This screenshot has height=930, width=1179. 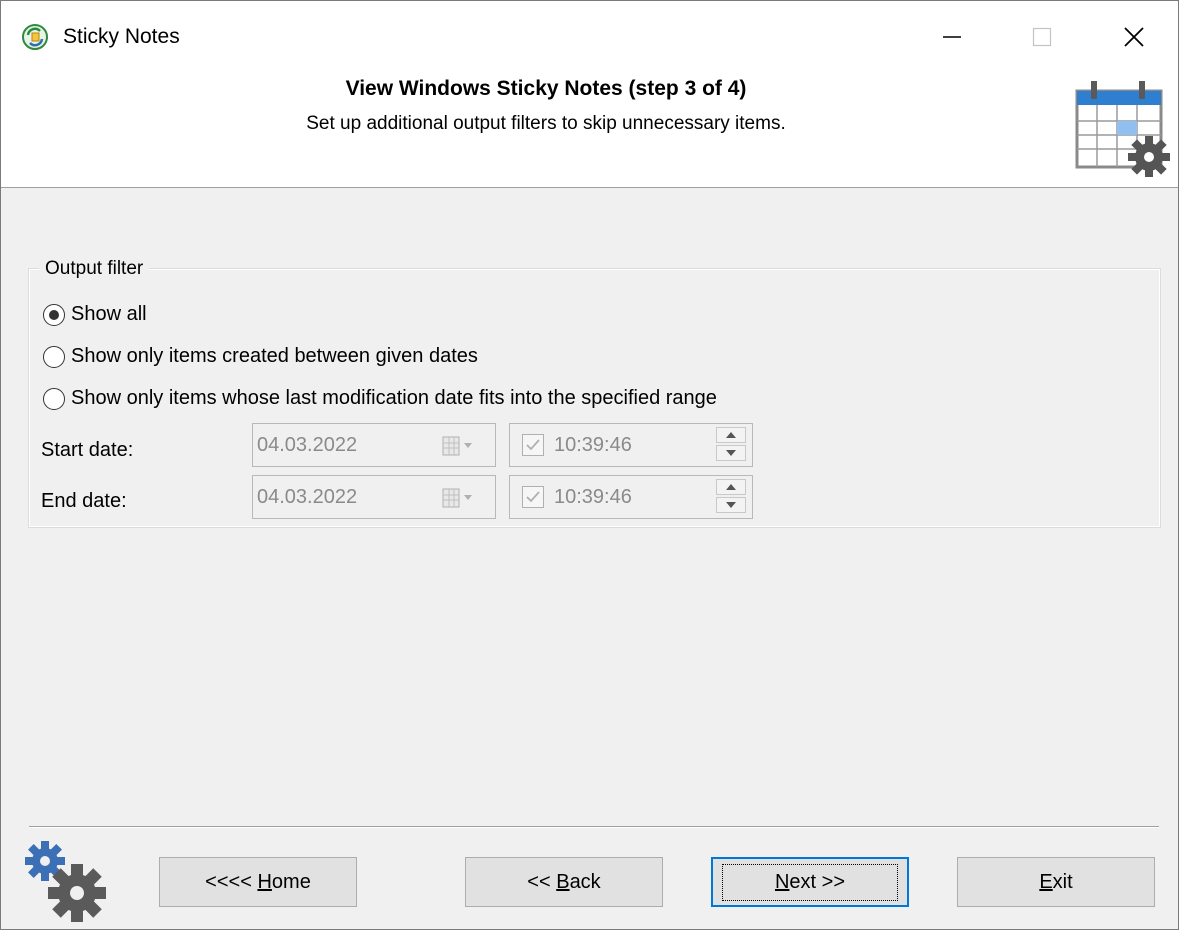 What do you see at coordinates (1046, 881) in the screenshot?
I see `exit-button-accel: E` at bounding box center [1046, 881].